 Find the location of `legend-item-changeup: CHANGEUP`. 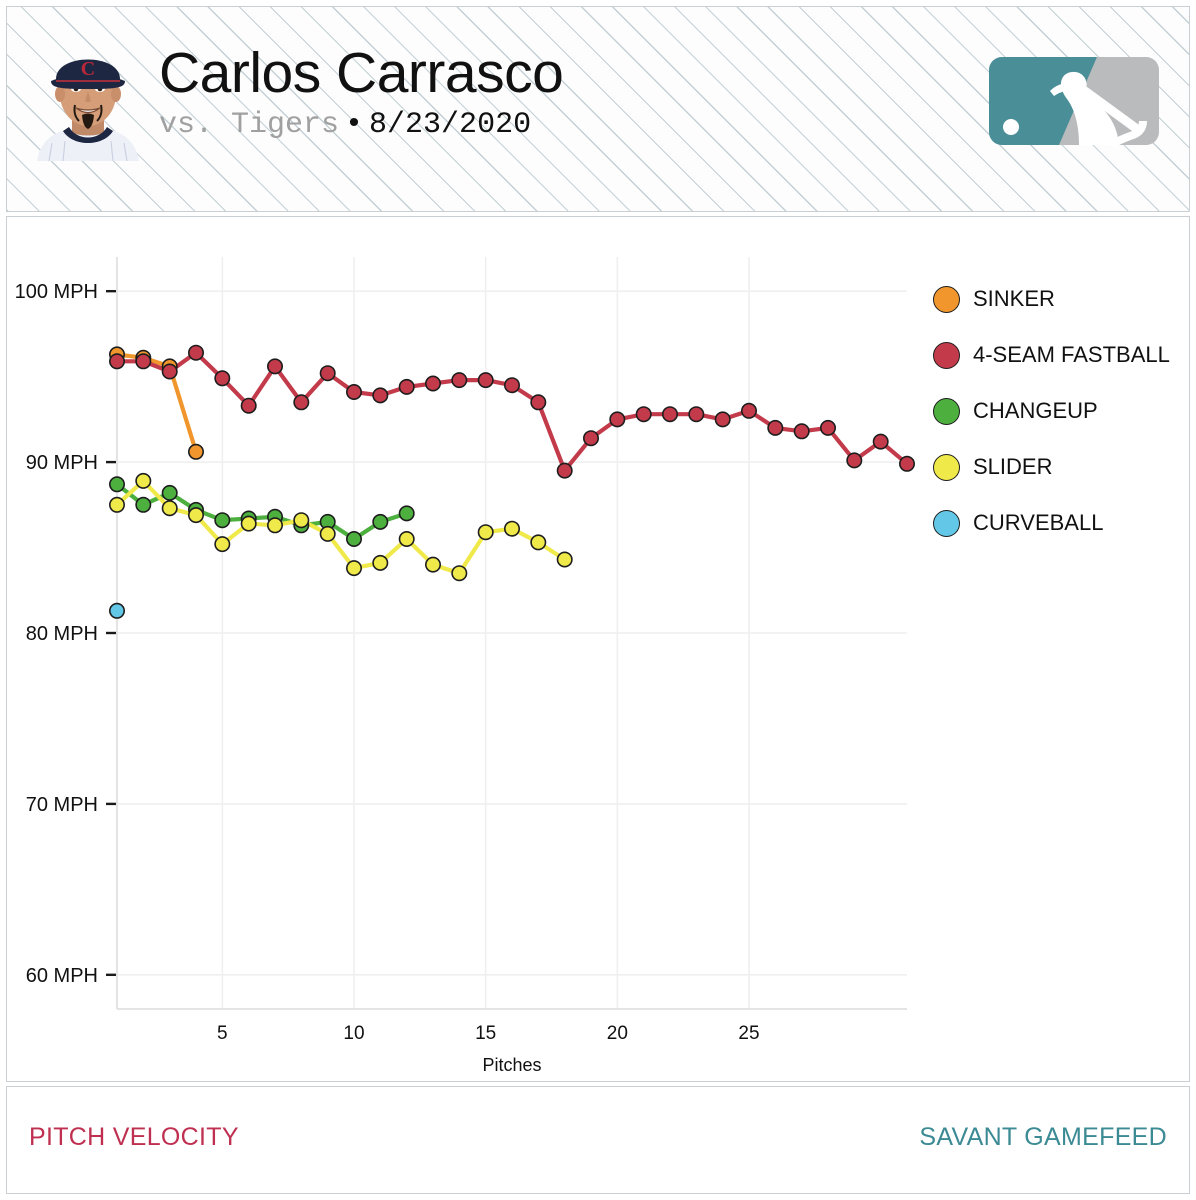

legend-item-changeup: CHANGEUP is located at coordinates (1058, 411).